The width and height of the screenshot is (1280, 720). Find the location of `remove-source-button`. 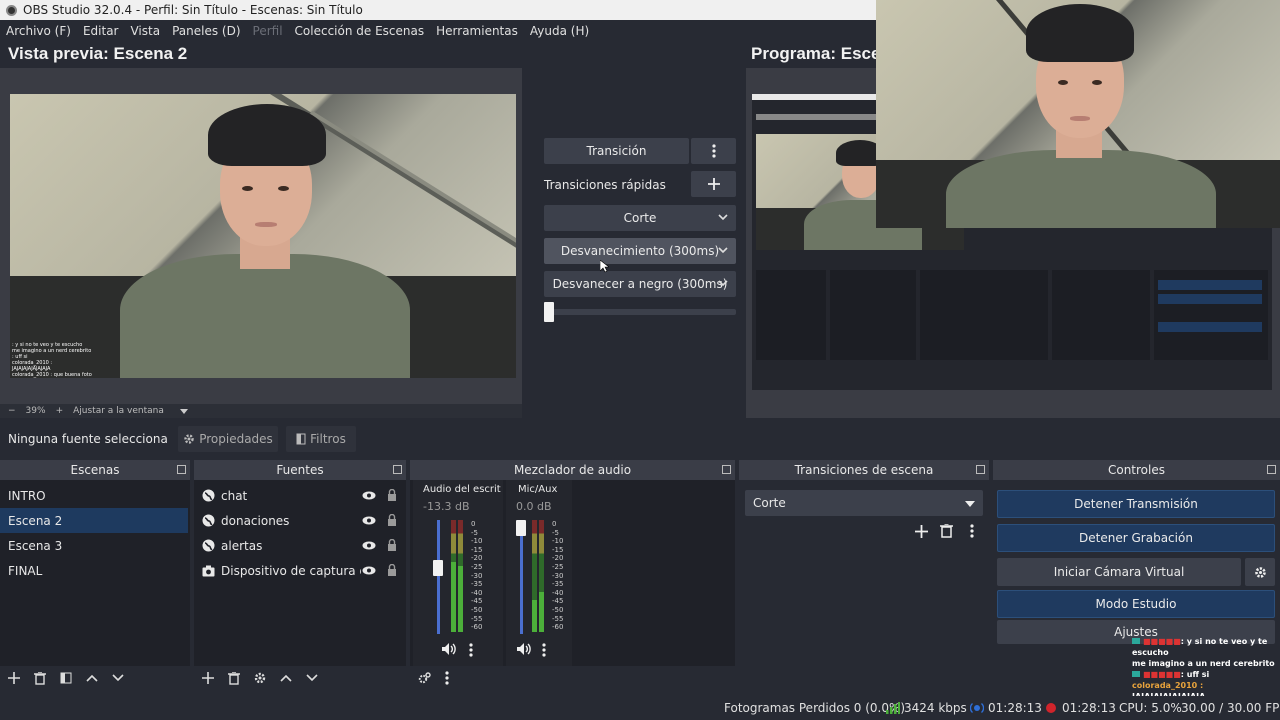

remove-source-button is located at coordinates (234, 678).